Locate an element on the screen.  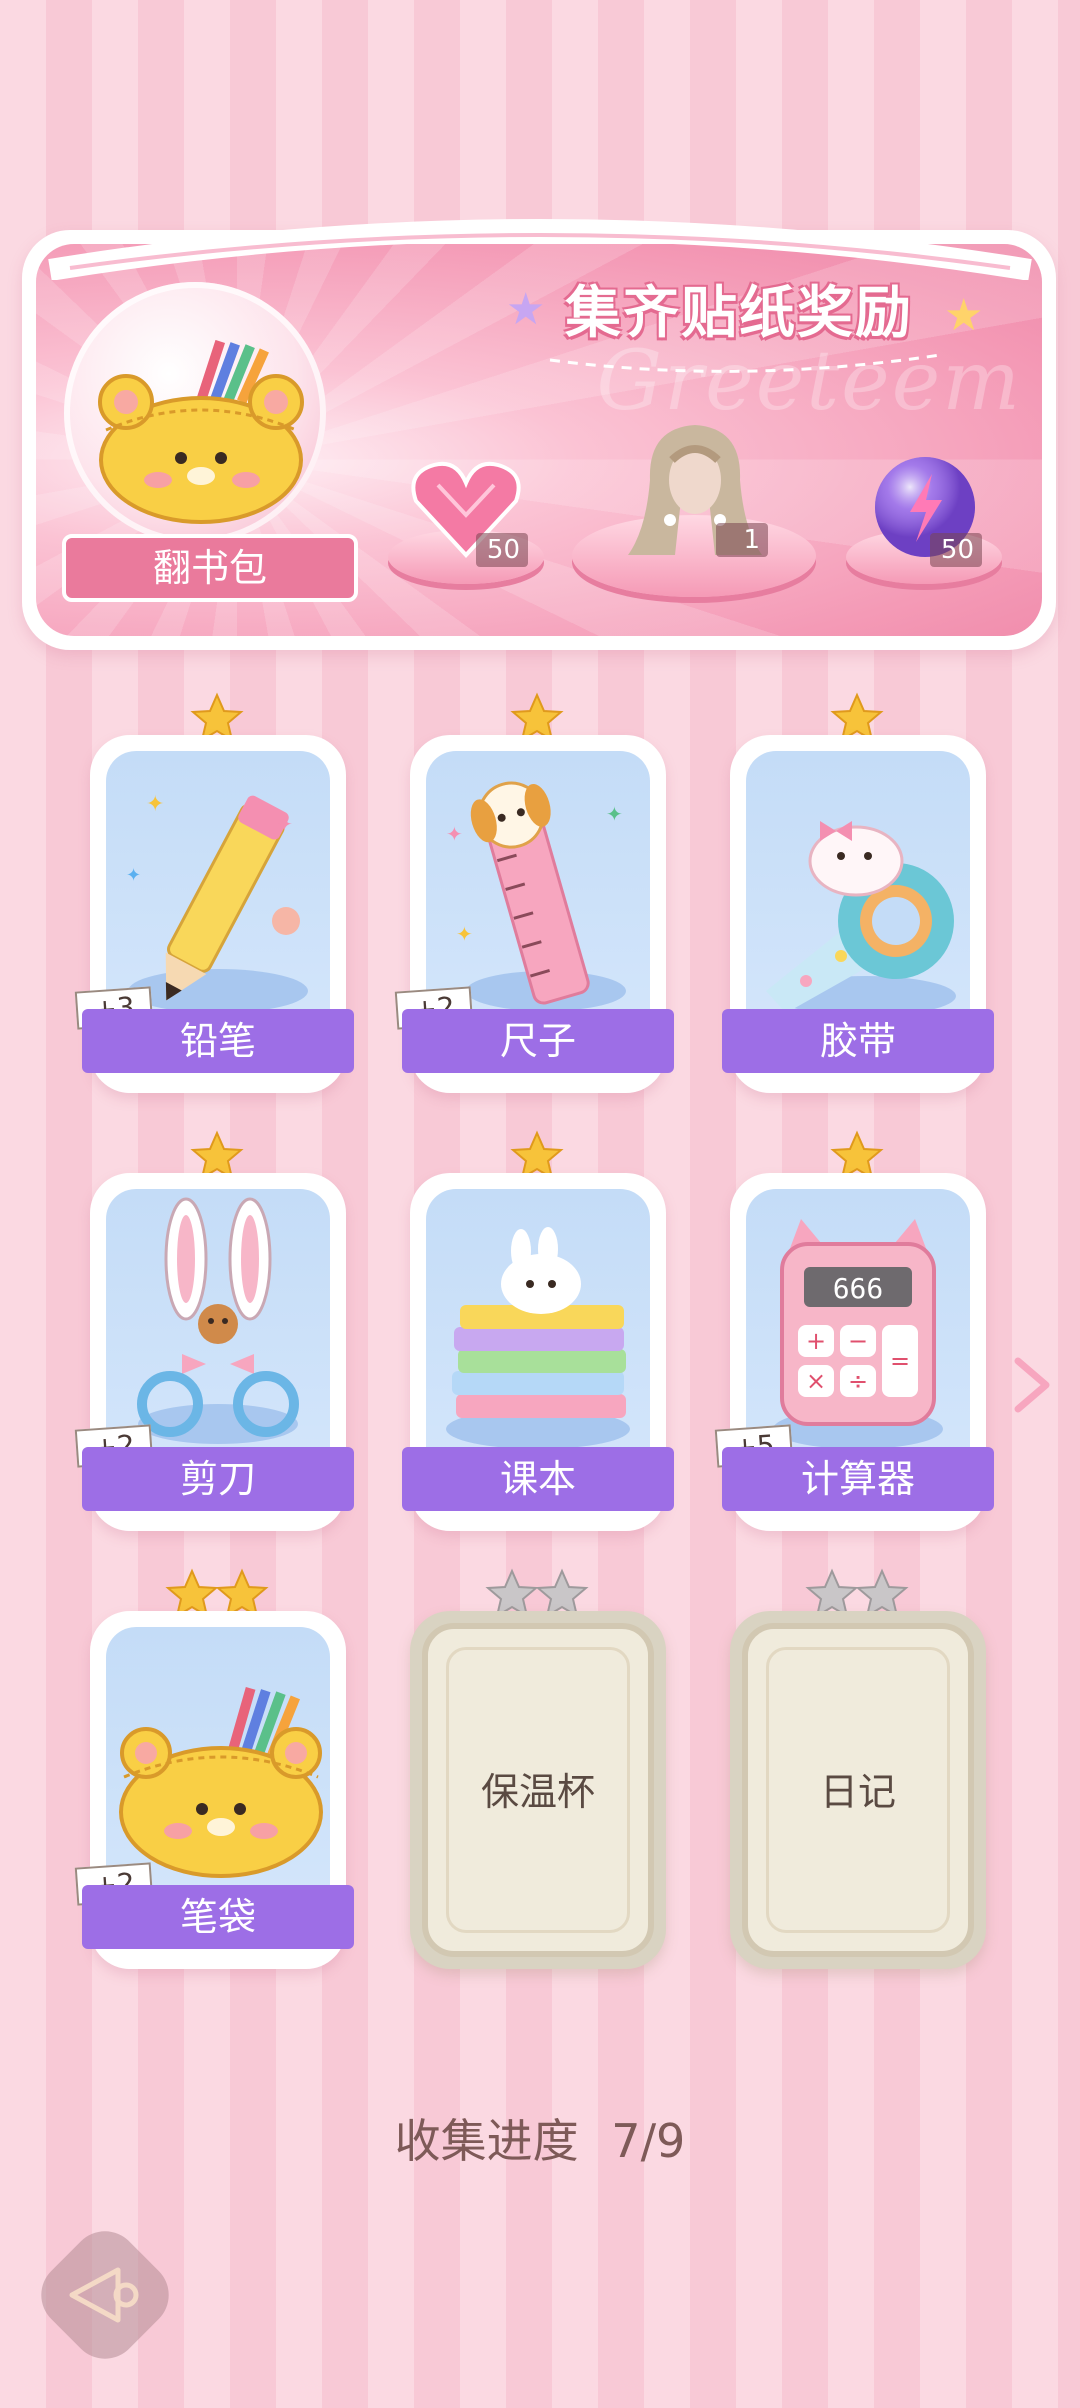
banner-title: 集齐贴纸奖励 is located at coordinates (739, 313).